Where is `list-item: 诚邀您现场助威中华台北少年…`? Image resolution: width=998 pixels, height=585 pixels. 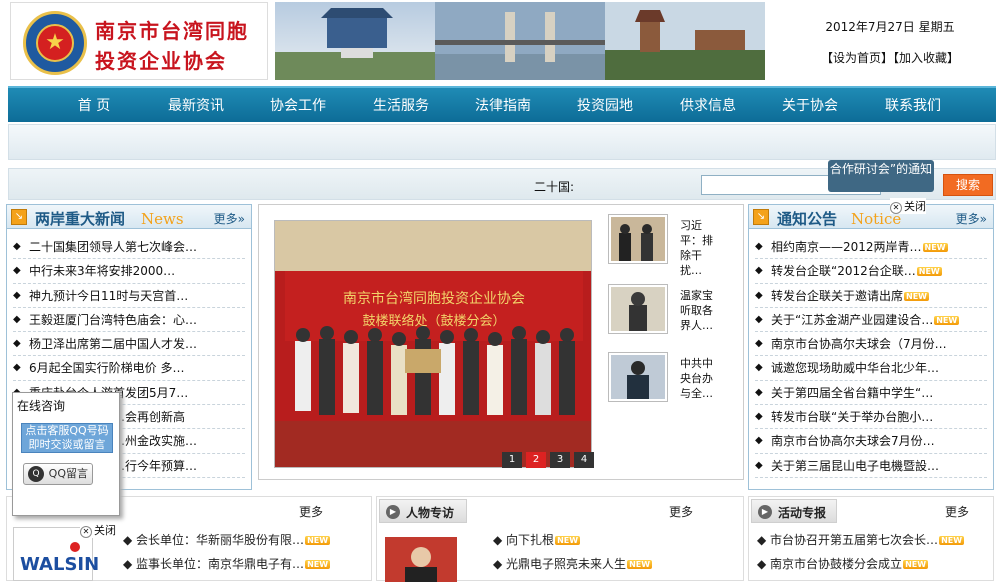 list-item: 诚邀您现场助威中华台北少年… is located at coordinates (871, 368).